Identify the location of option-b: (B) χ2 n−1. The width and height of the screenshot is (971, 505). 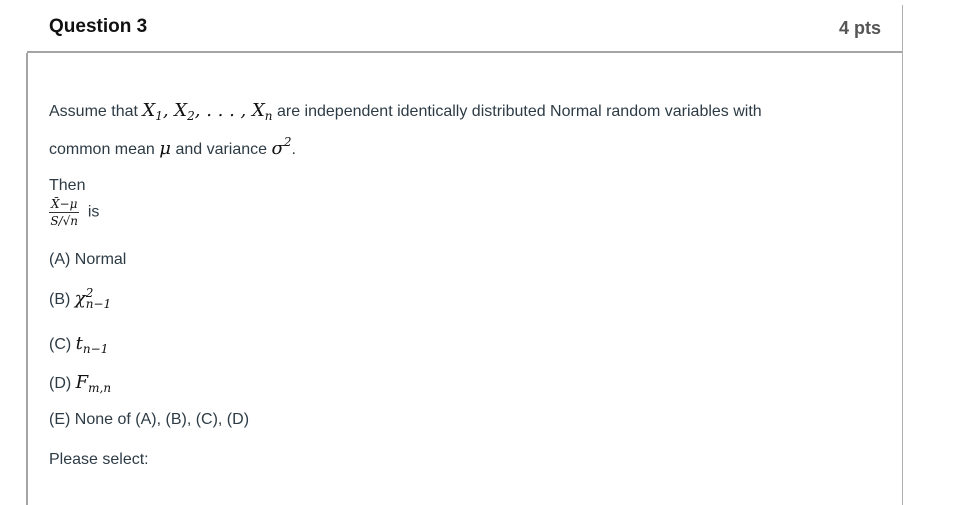
(80, 299).